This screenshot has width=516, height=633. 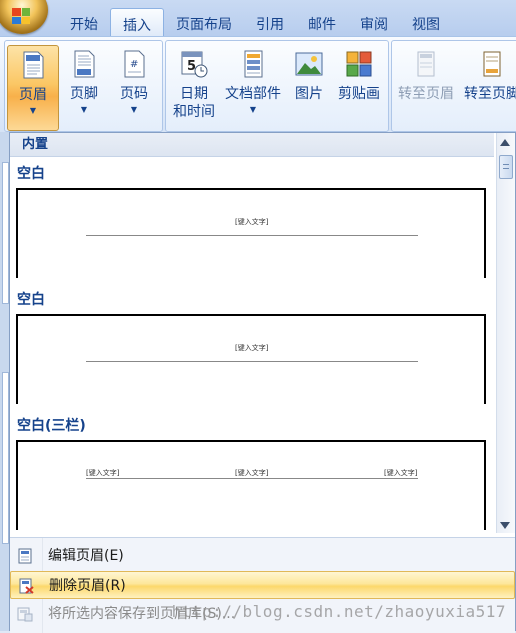 I want to click on text-group: 5 日期 和时间 文档部件 ▼ 图片 剪贴画, so click(x=277, y=86).